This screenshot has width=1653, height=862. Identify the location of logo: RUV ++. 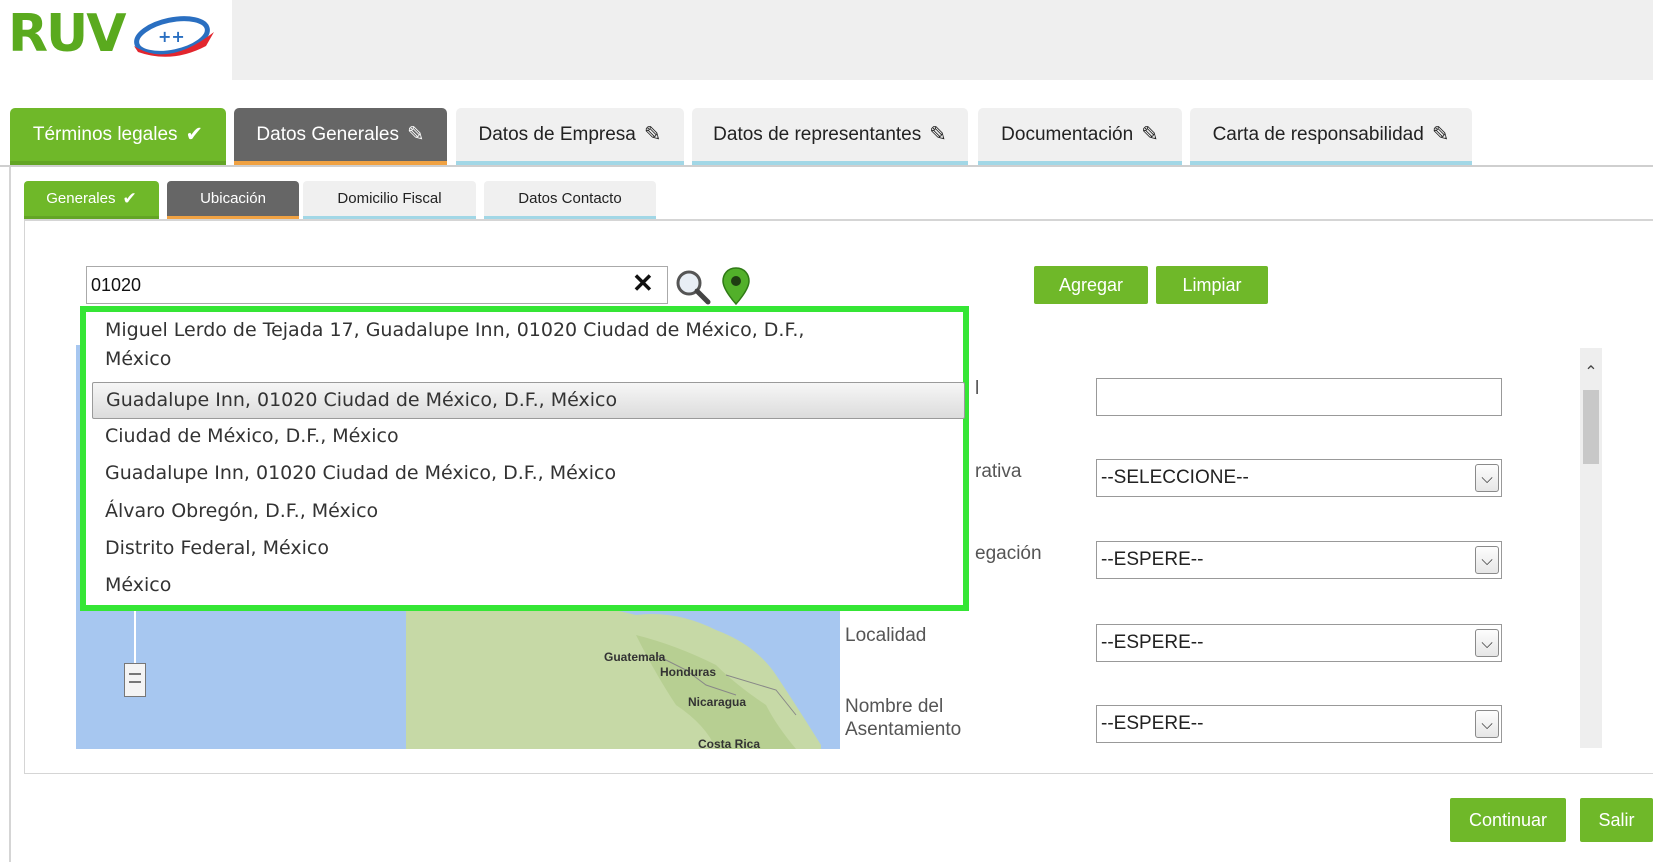
(116, 40).